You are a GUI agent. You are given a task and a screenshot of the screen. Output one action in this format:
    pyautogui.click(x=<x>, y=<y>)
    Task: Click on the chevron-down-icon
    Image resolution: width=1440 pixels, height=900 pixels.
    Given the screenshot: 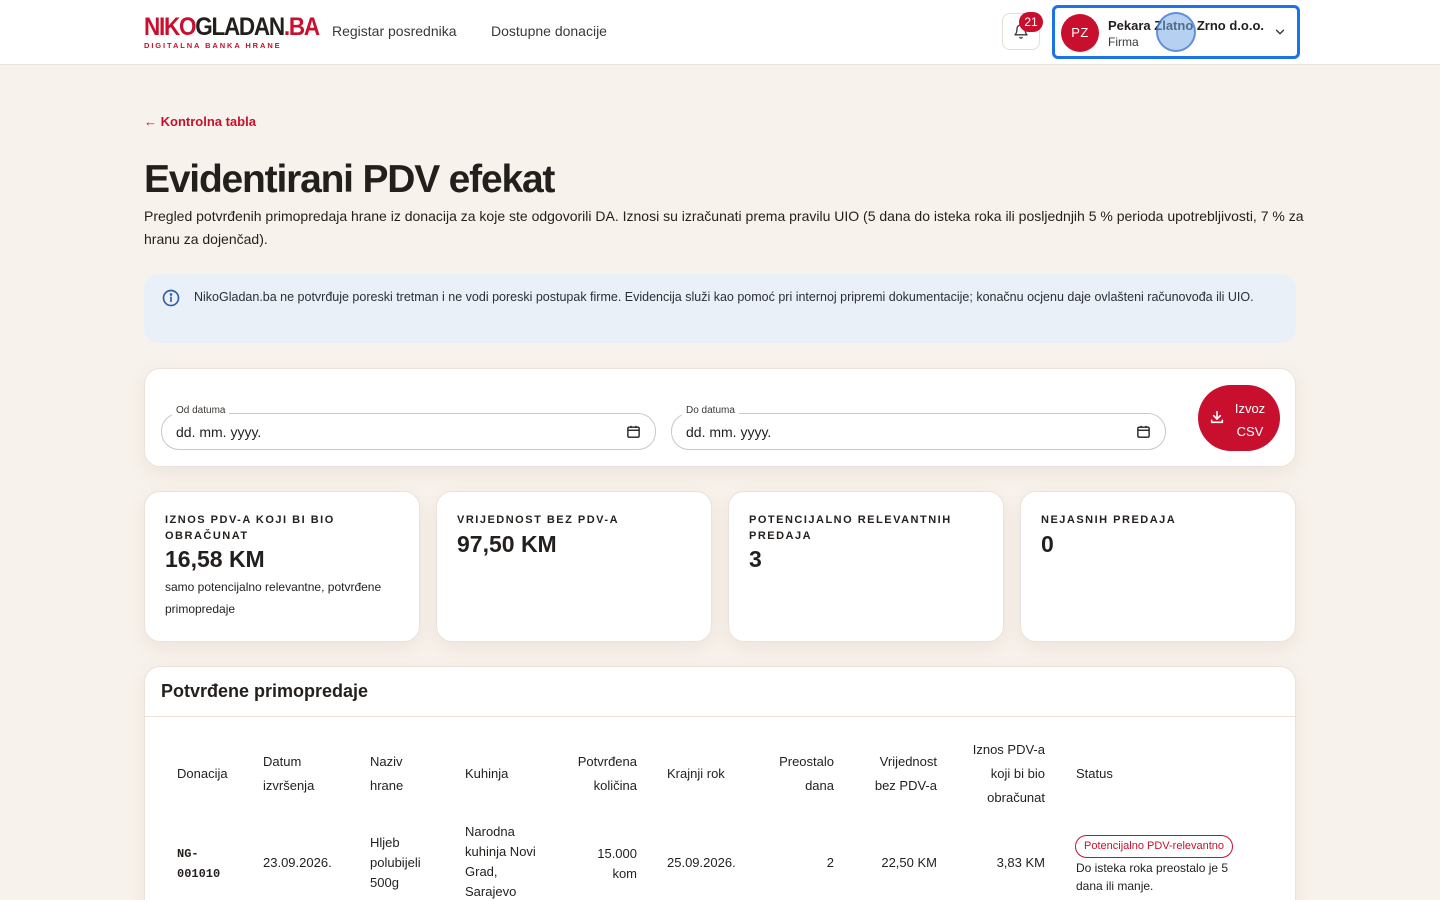 What is the action you would take?
    pyautogui.click(x=1280, y=32)
    